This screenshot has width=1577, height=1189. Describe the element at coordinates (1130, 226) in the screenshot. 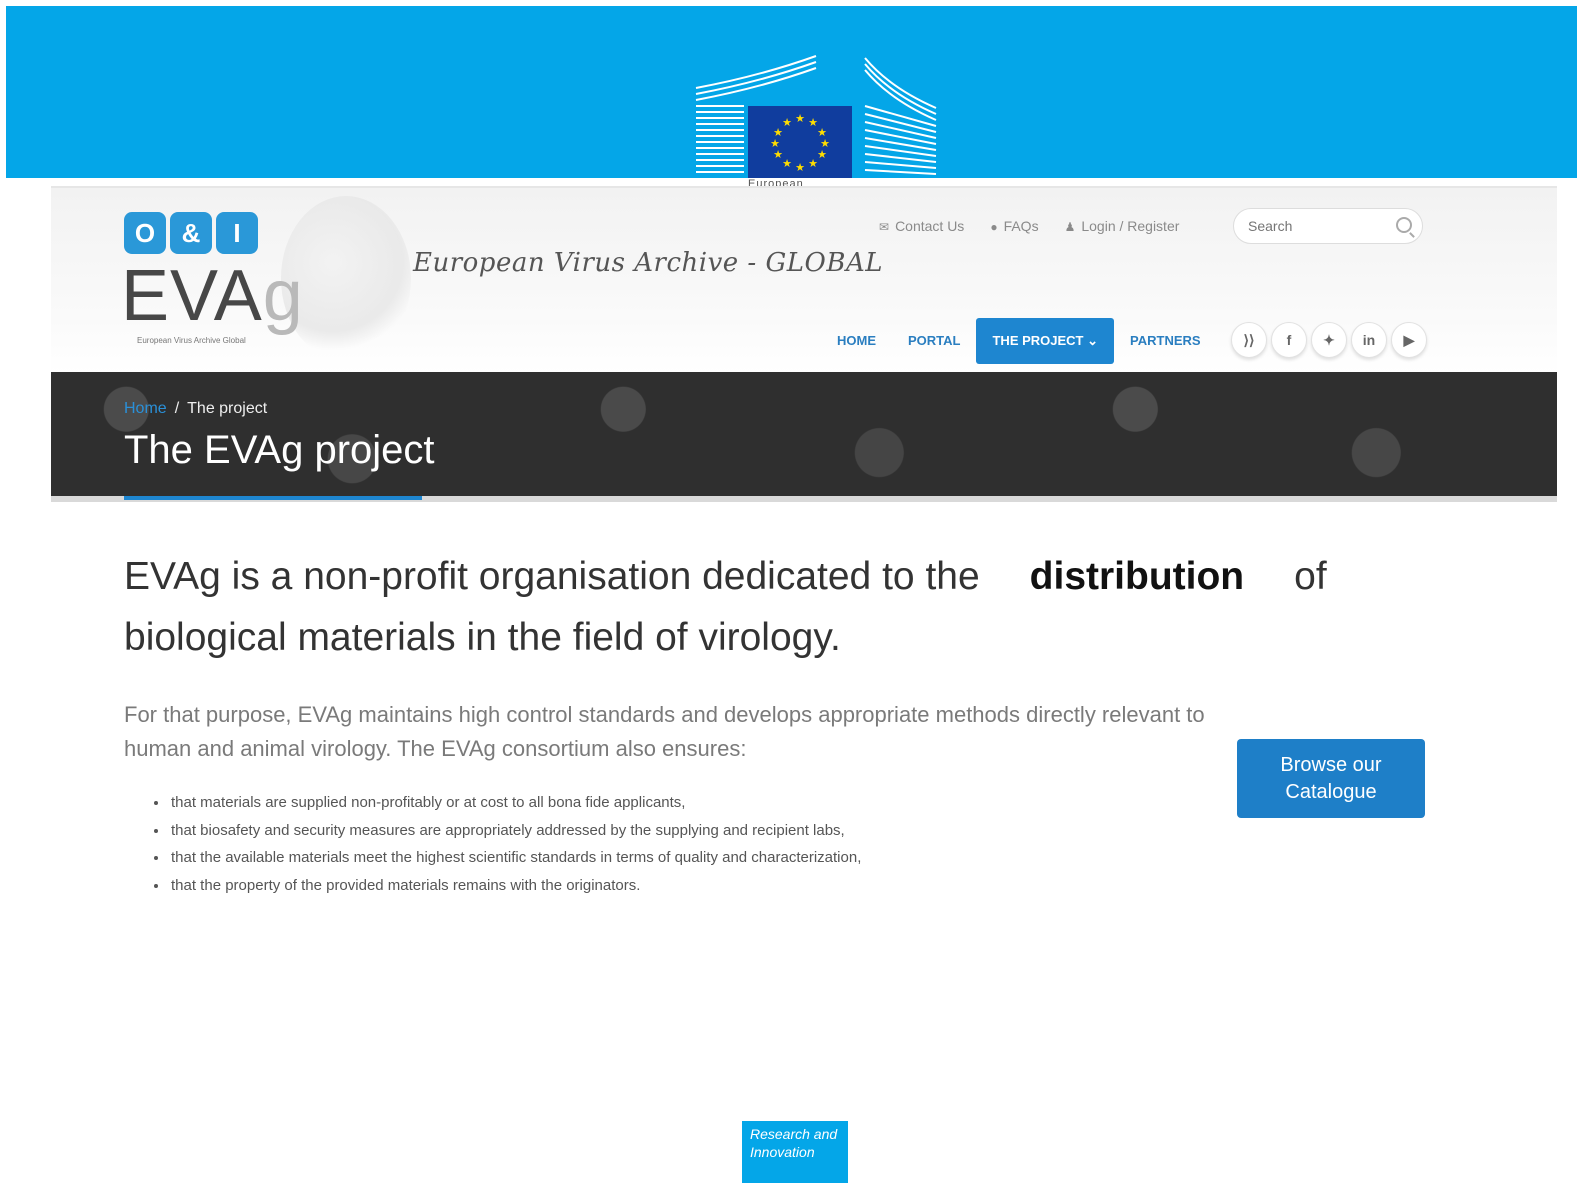

I see `login-register-label: Login / Register` at that location.